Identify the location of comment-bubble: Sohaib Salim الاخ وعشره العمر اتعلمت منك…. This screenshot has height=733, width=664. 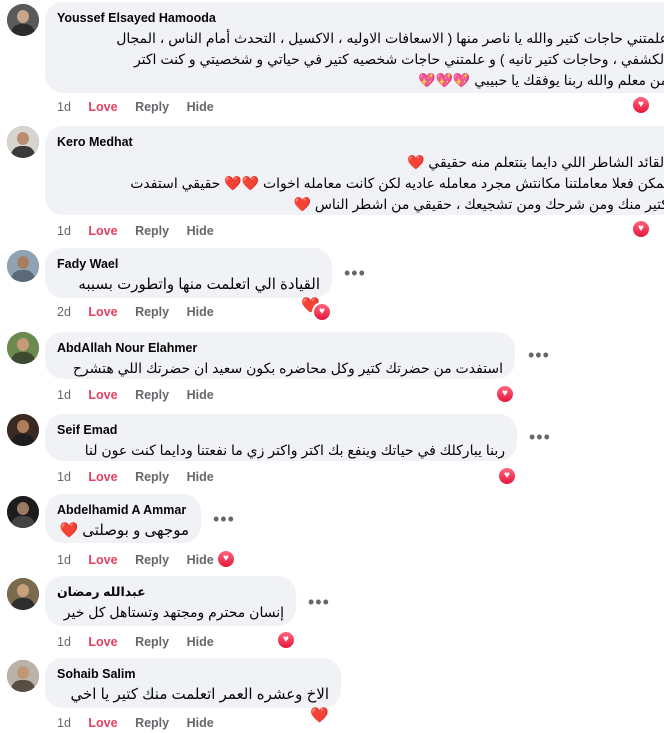
(193, 691).